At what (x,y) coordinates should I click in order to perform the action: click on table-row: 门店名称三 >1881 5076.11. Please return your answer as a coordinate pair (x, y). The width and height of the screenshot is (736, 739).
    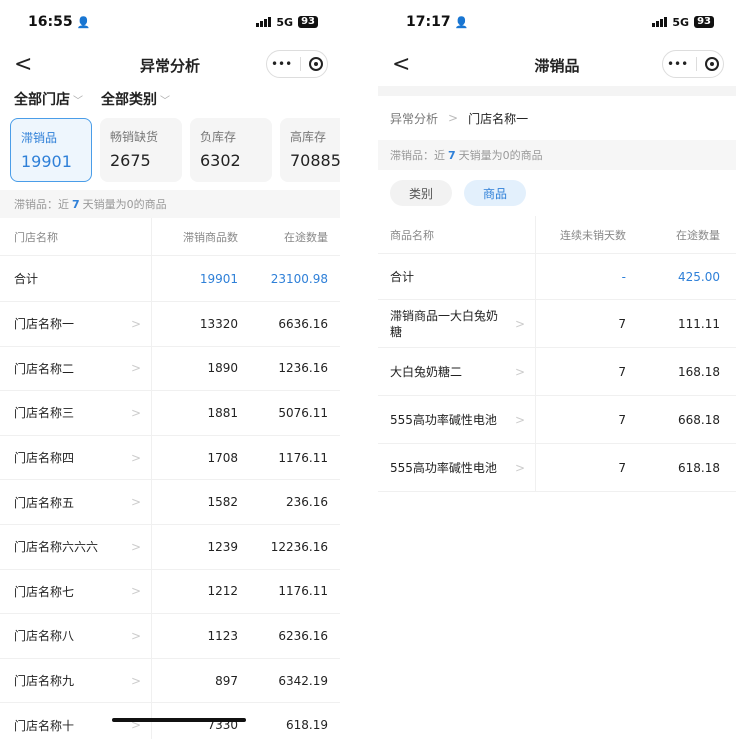
    Looking at the image, I should click on (170, 413).